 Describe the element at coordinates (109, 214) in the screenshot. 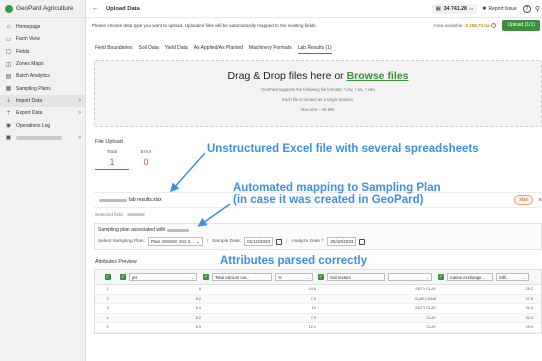

I see `selected-field-label: Selected field:` at that location.